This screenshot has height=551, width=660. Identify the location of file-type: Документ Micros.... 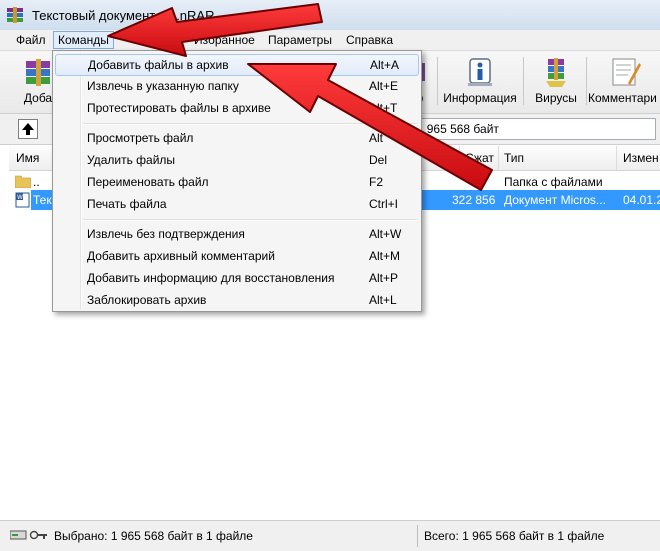
(555, 200).